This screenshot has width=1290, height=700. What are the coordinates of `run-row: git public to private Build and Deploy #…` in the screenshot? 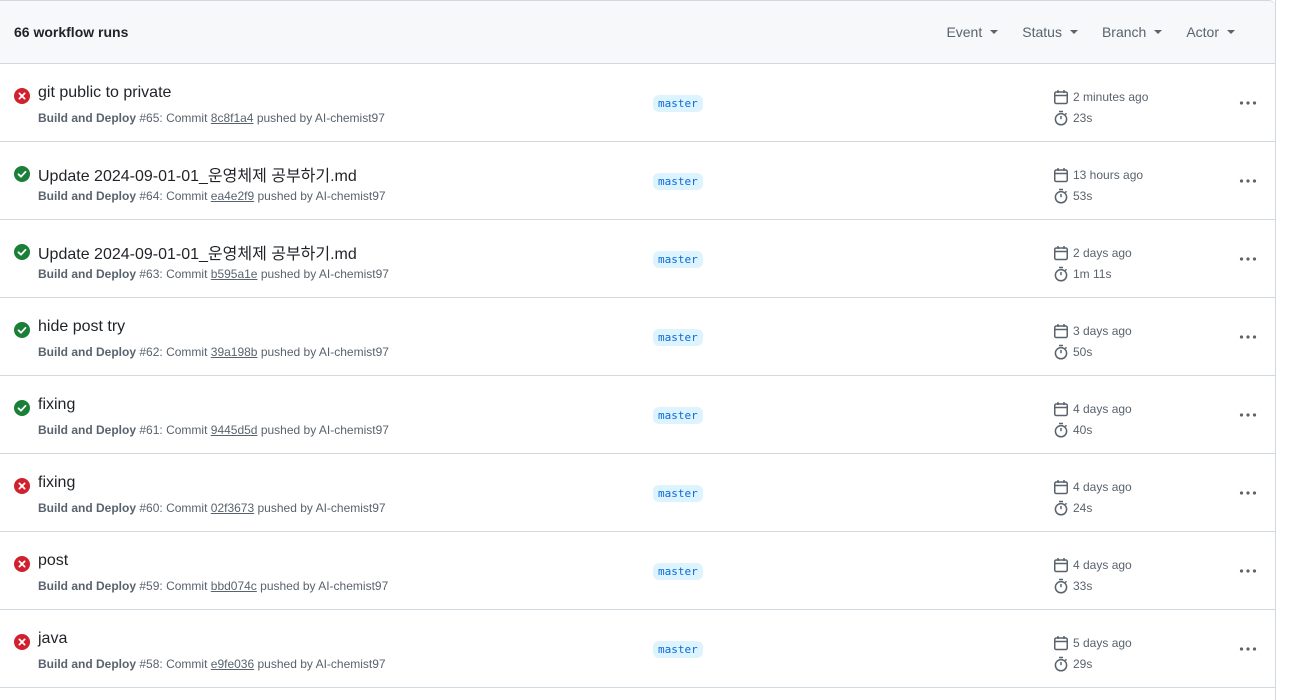 It's located at (637, 103).